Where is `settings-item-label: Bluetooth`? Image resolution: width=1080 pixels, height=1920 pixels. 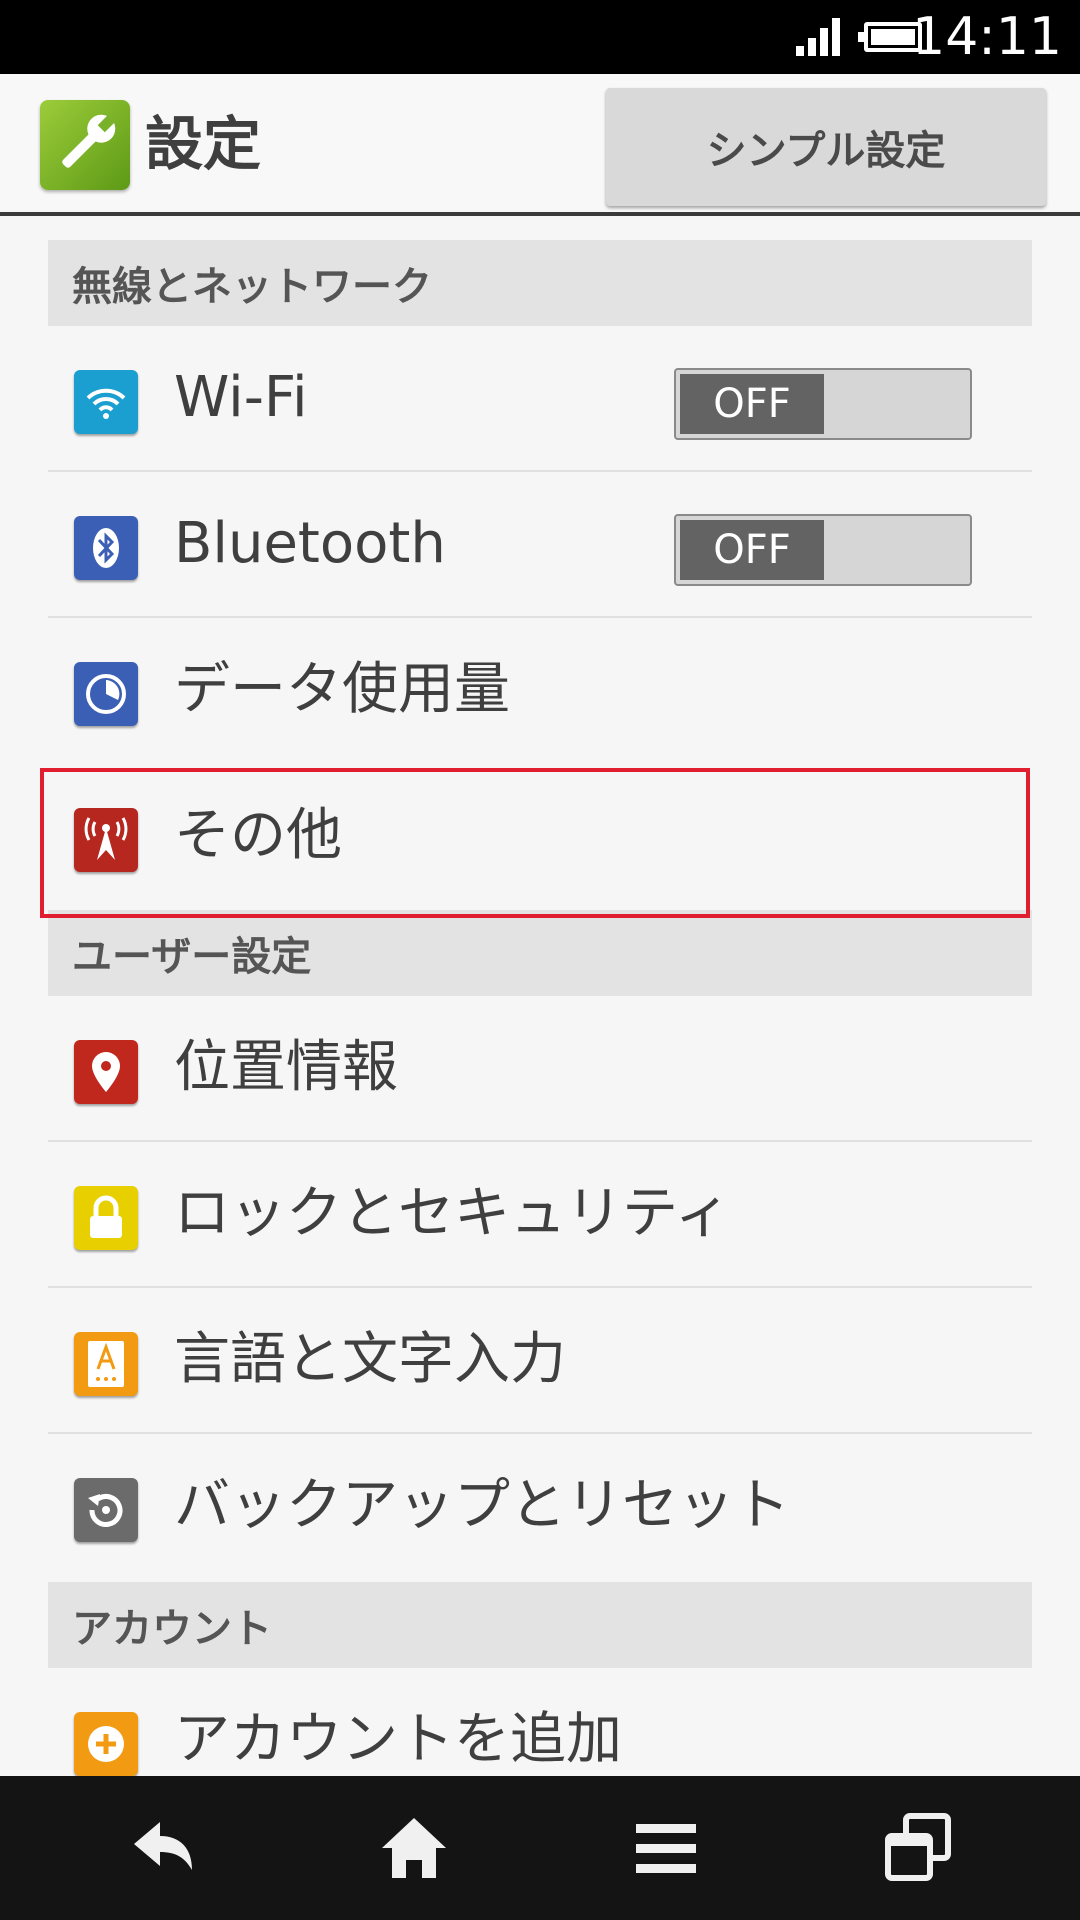 settings-item-label: Bluetooth is located at coordinates (310, 543).